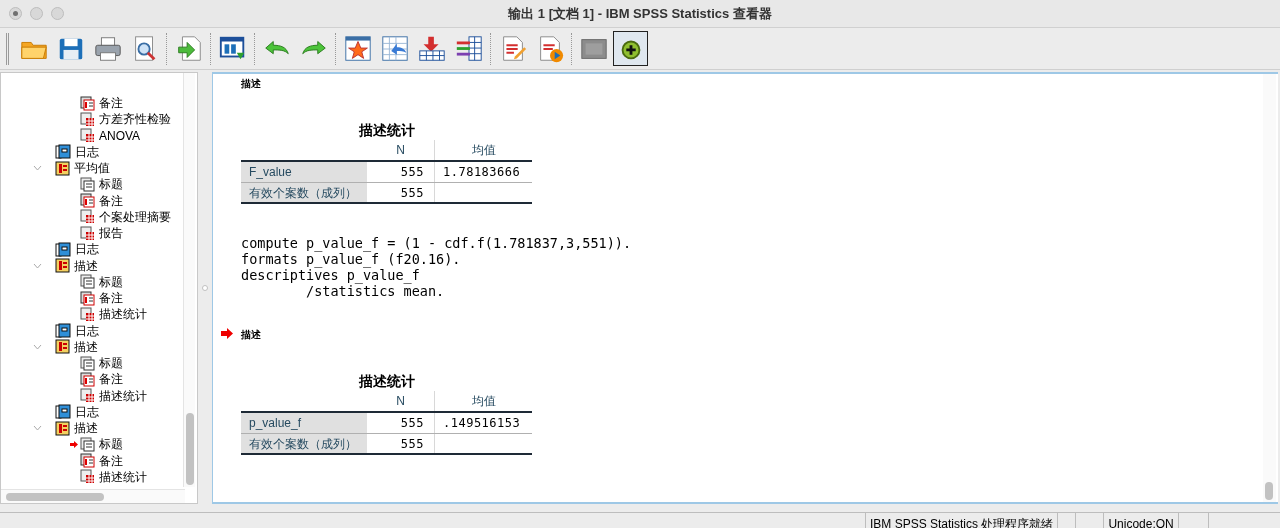 The height and width of the screenshot is (528, 1280). I want to click on zoom-button, so click(57, 13).